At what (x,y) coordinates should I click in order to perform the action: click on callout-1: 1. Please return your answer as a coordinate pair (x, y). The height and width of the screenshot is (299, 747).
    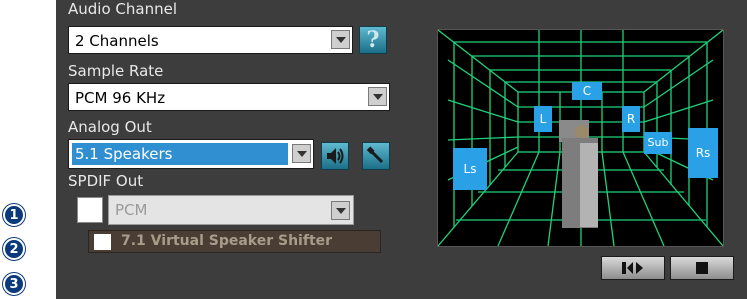
    Looking at the image, I should click on (14, 215).